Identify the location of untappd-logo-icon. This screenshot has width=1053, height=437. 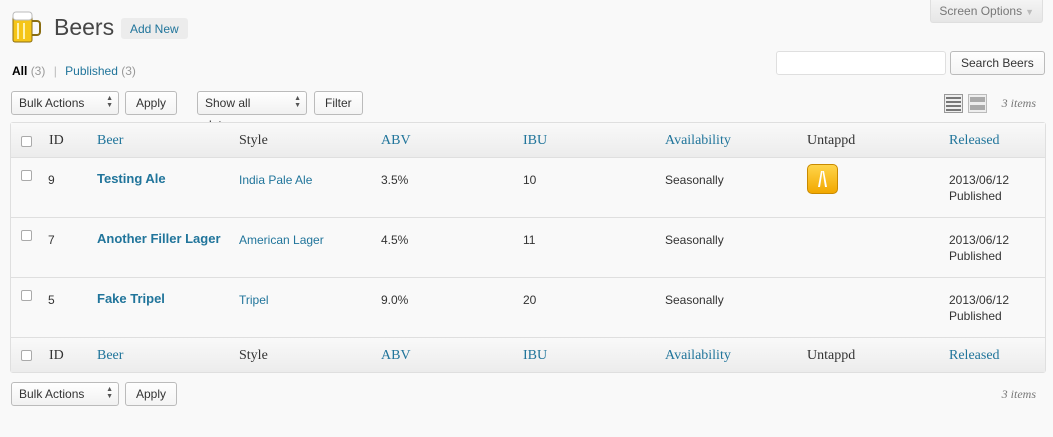
(822, 179).